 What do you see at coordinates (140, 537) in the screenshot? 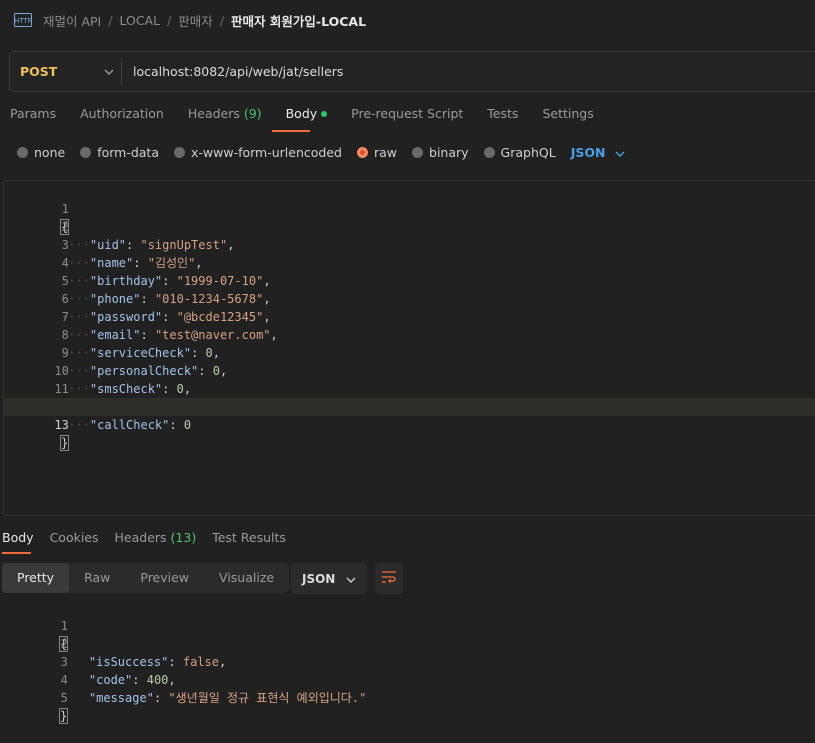
I see `response-tab-headers-label: Headers` at bounding box center [140, 537].